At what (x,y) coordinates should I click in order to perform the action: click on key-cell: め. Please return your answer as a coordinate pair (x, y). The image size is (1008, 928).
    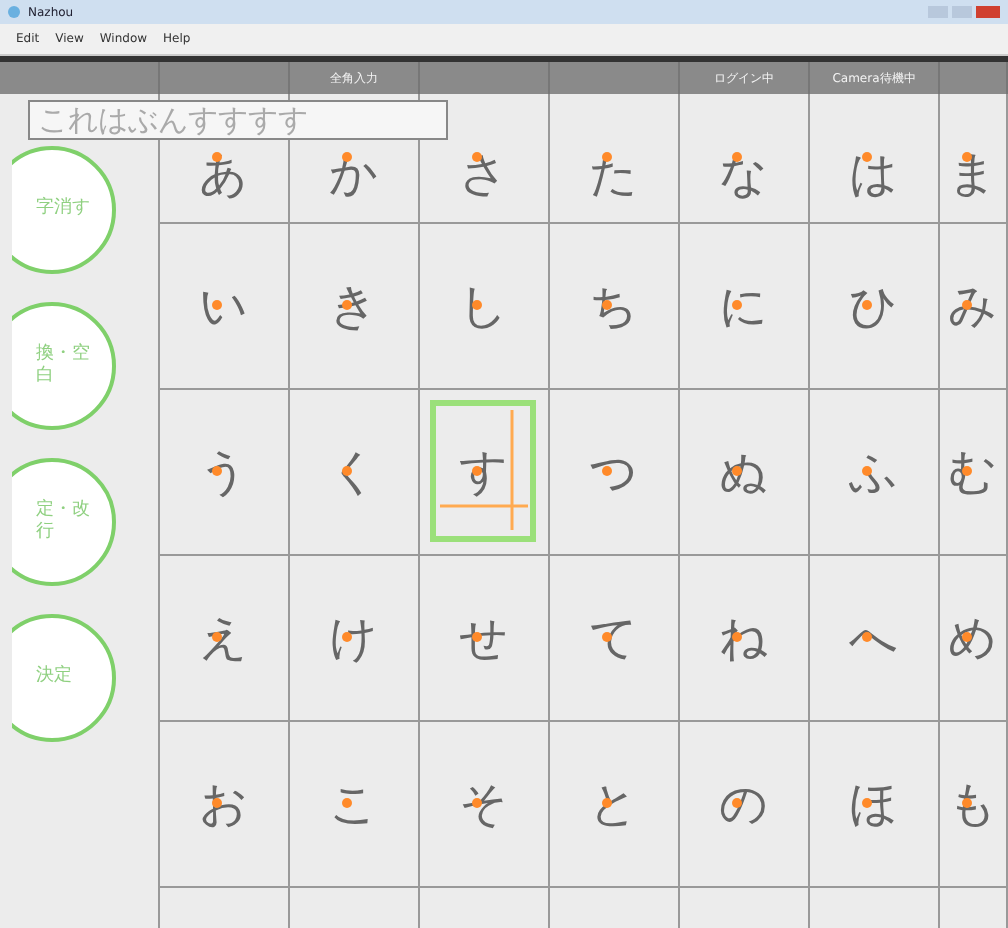
    Looking at the image, I should click on (974, 639).